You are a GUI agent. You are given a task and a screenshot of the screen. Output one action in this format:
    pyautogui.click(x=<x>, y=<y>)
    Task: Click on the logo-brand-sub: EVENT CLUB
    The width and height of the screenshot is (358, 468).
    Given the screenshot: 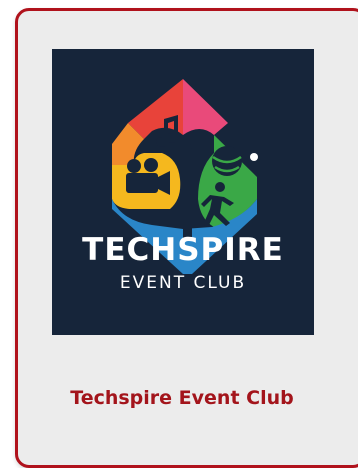 What is the action you would take?
    pyautogui.click(x=183, y=283)
    